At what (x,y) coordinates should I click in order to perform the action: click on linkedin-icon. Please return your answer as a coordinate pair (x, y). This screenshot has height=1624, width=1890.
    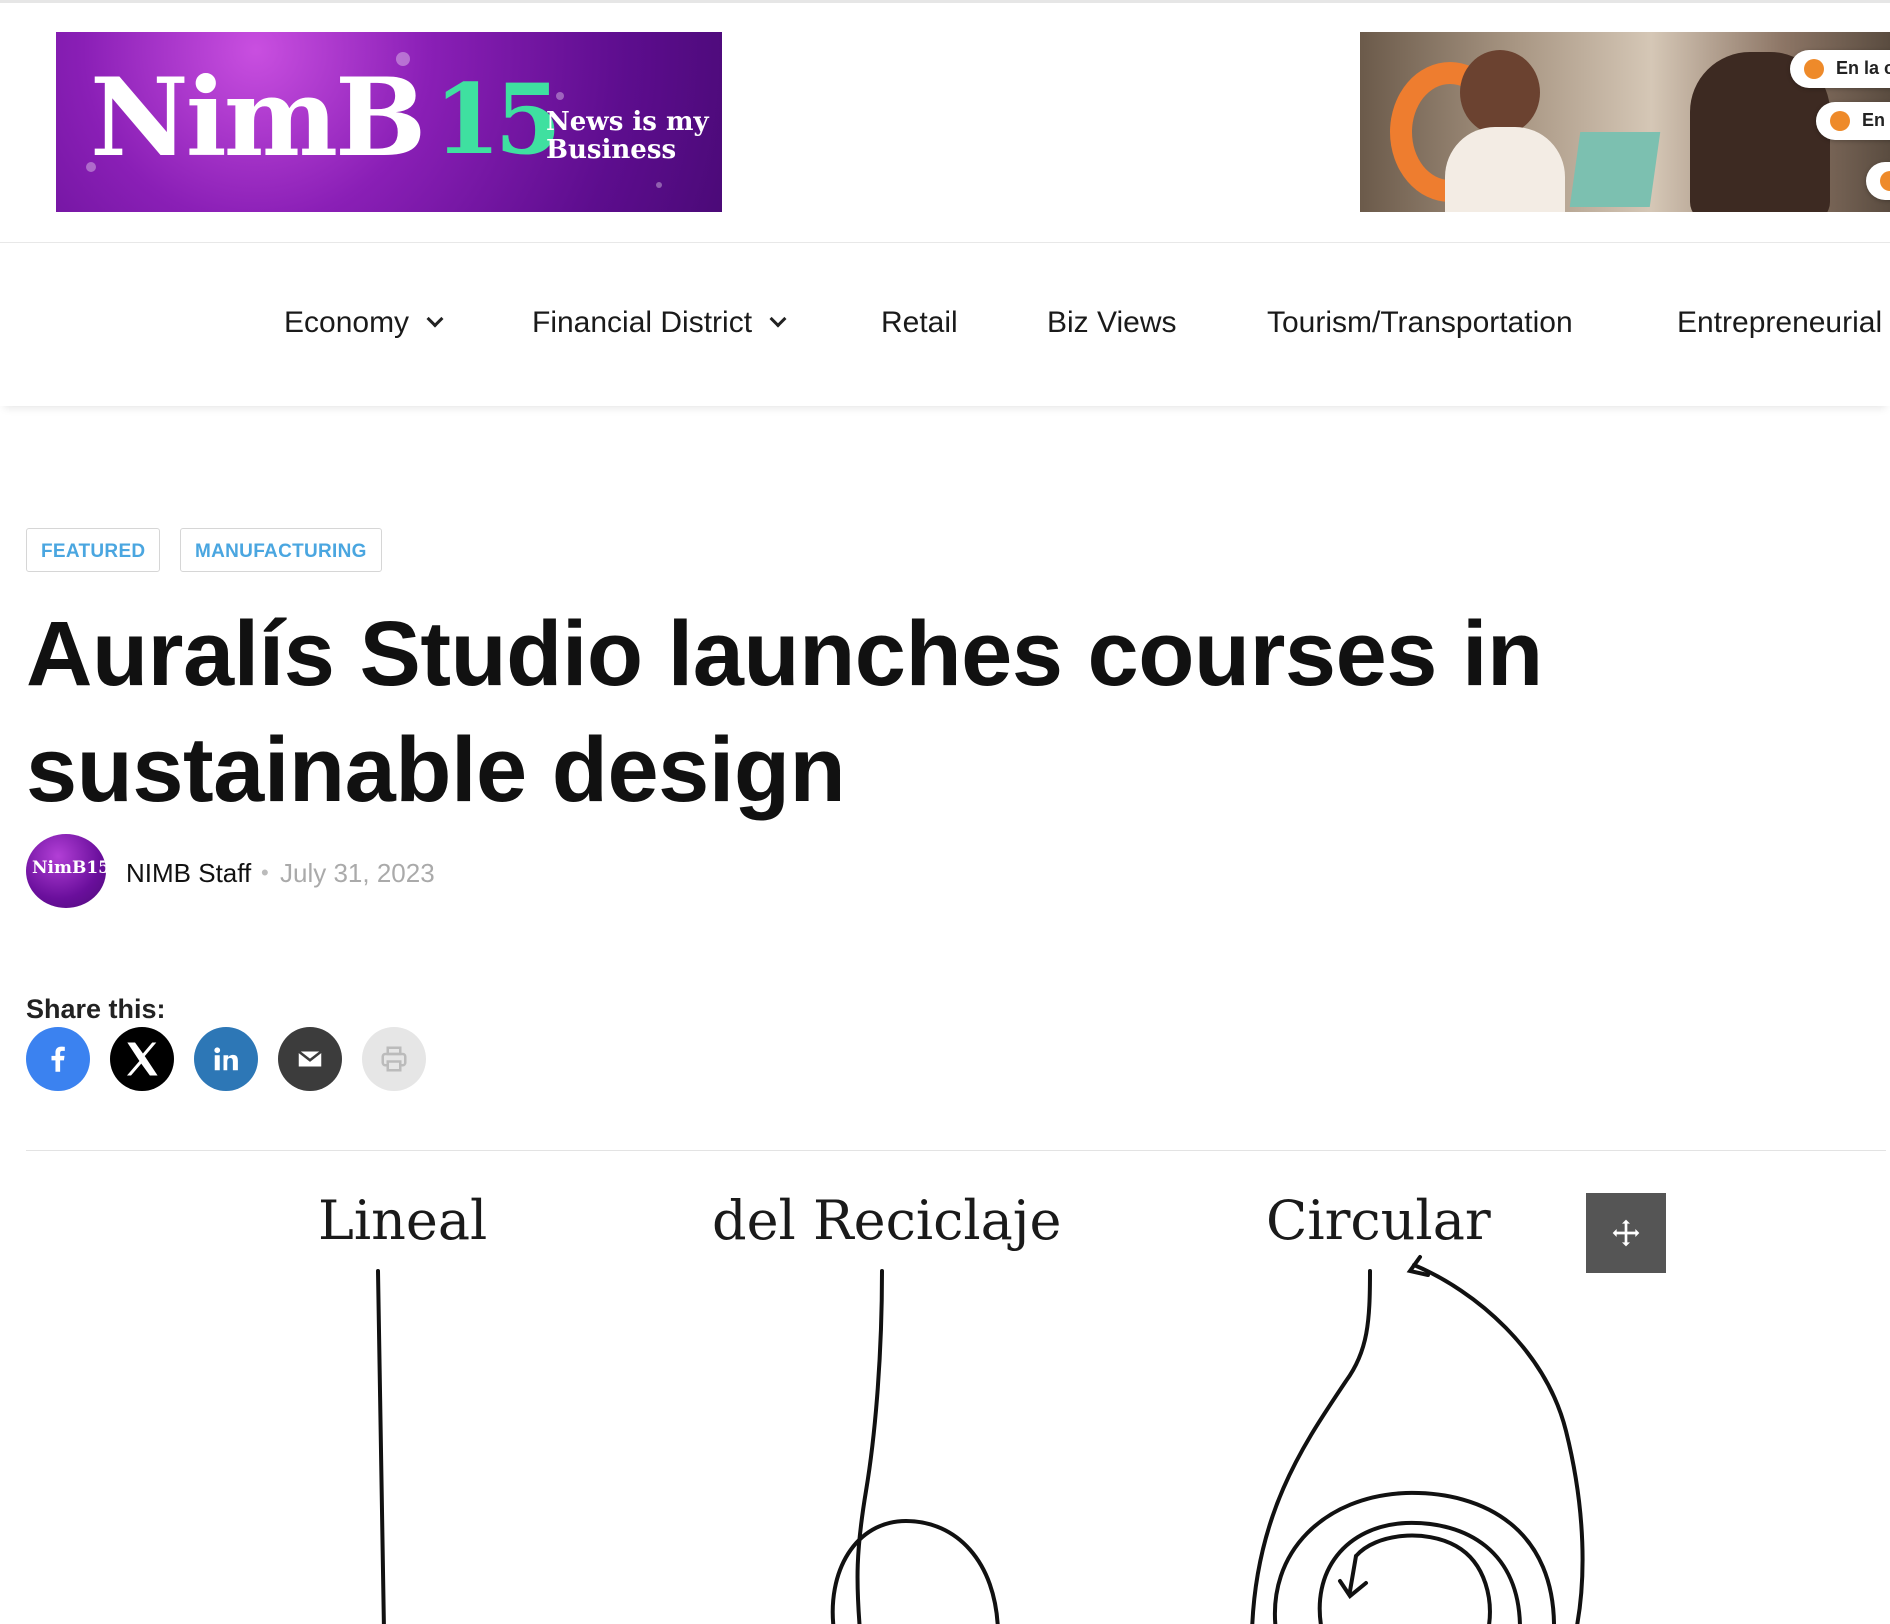
    Looking at the image, I should click on (226, 1059).